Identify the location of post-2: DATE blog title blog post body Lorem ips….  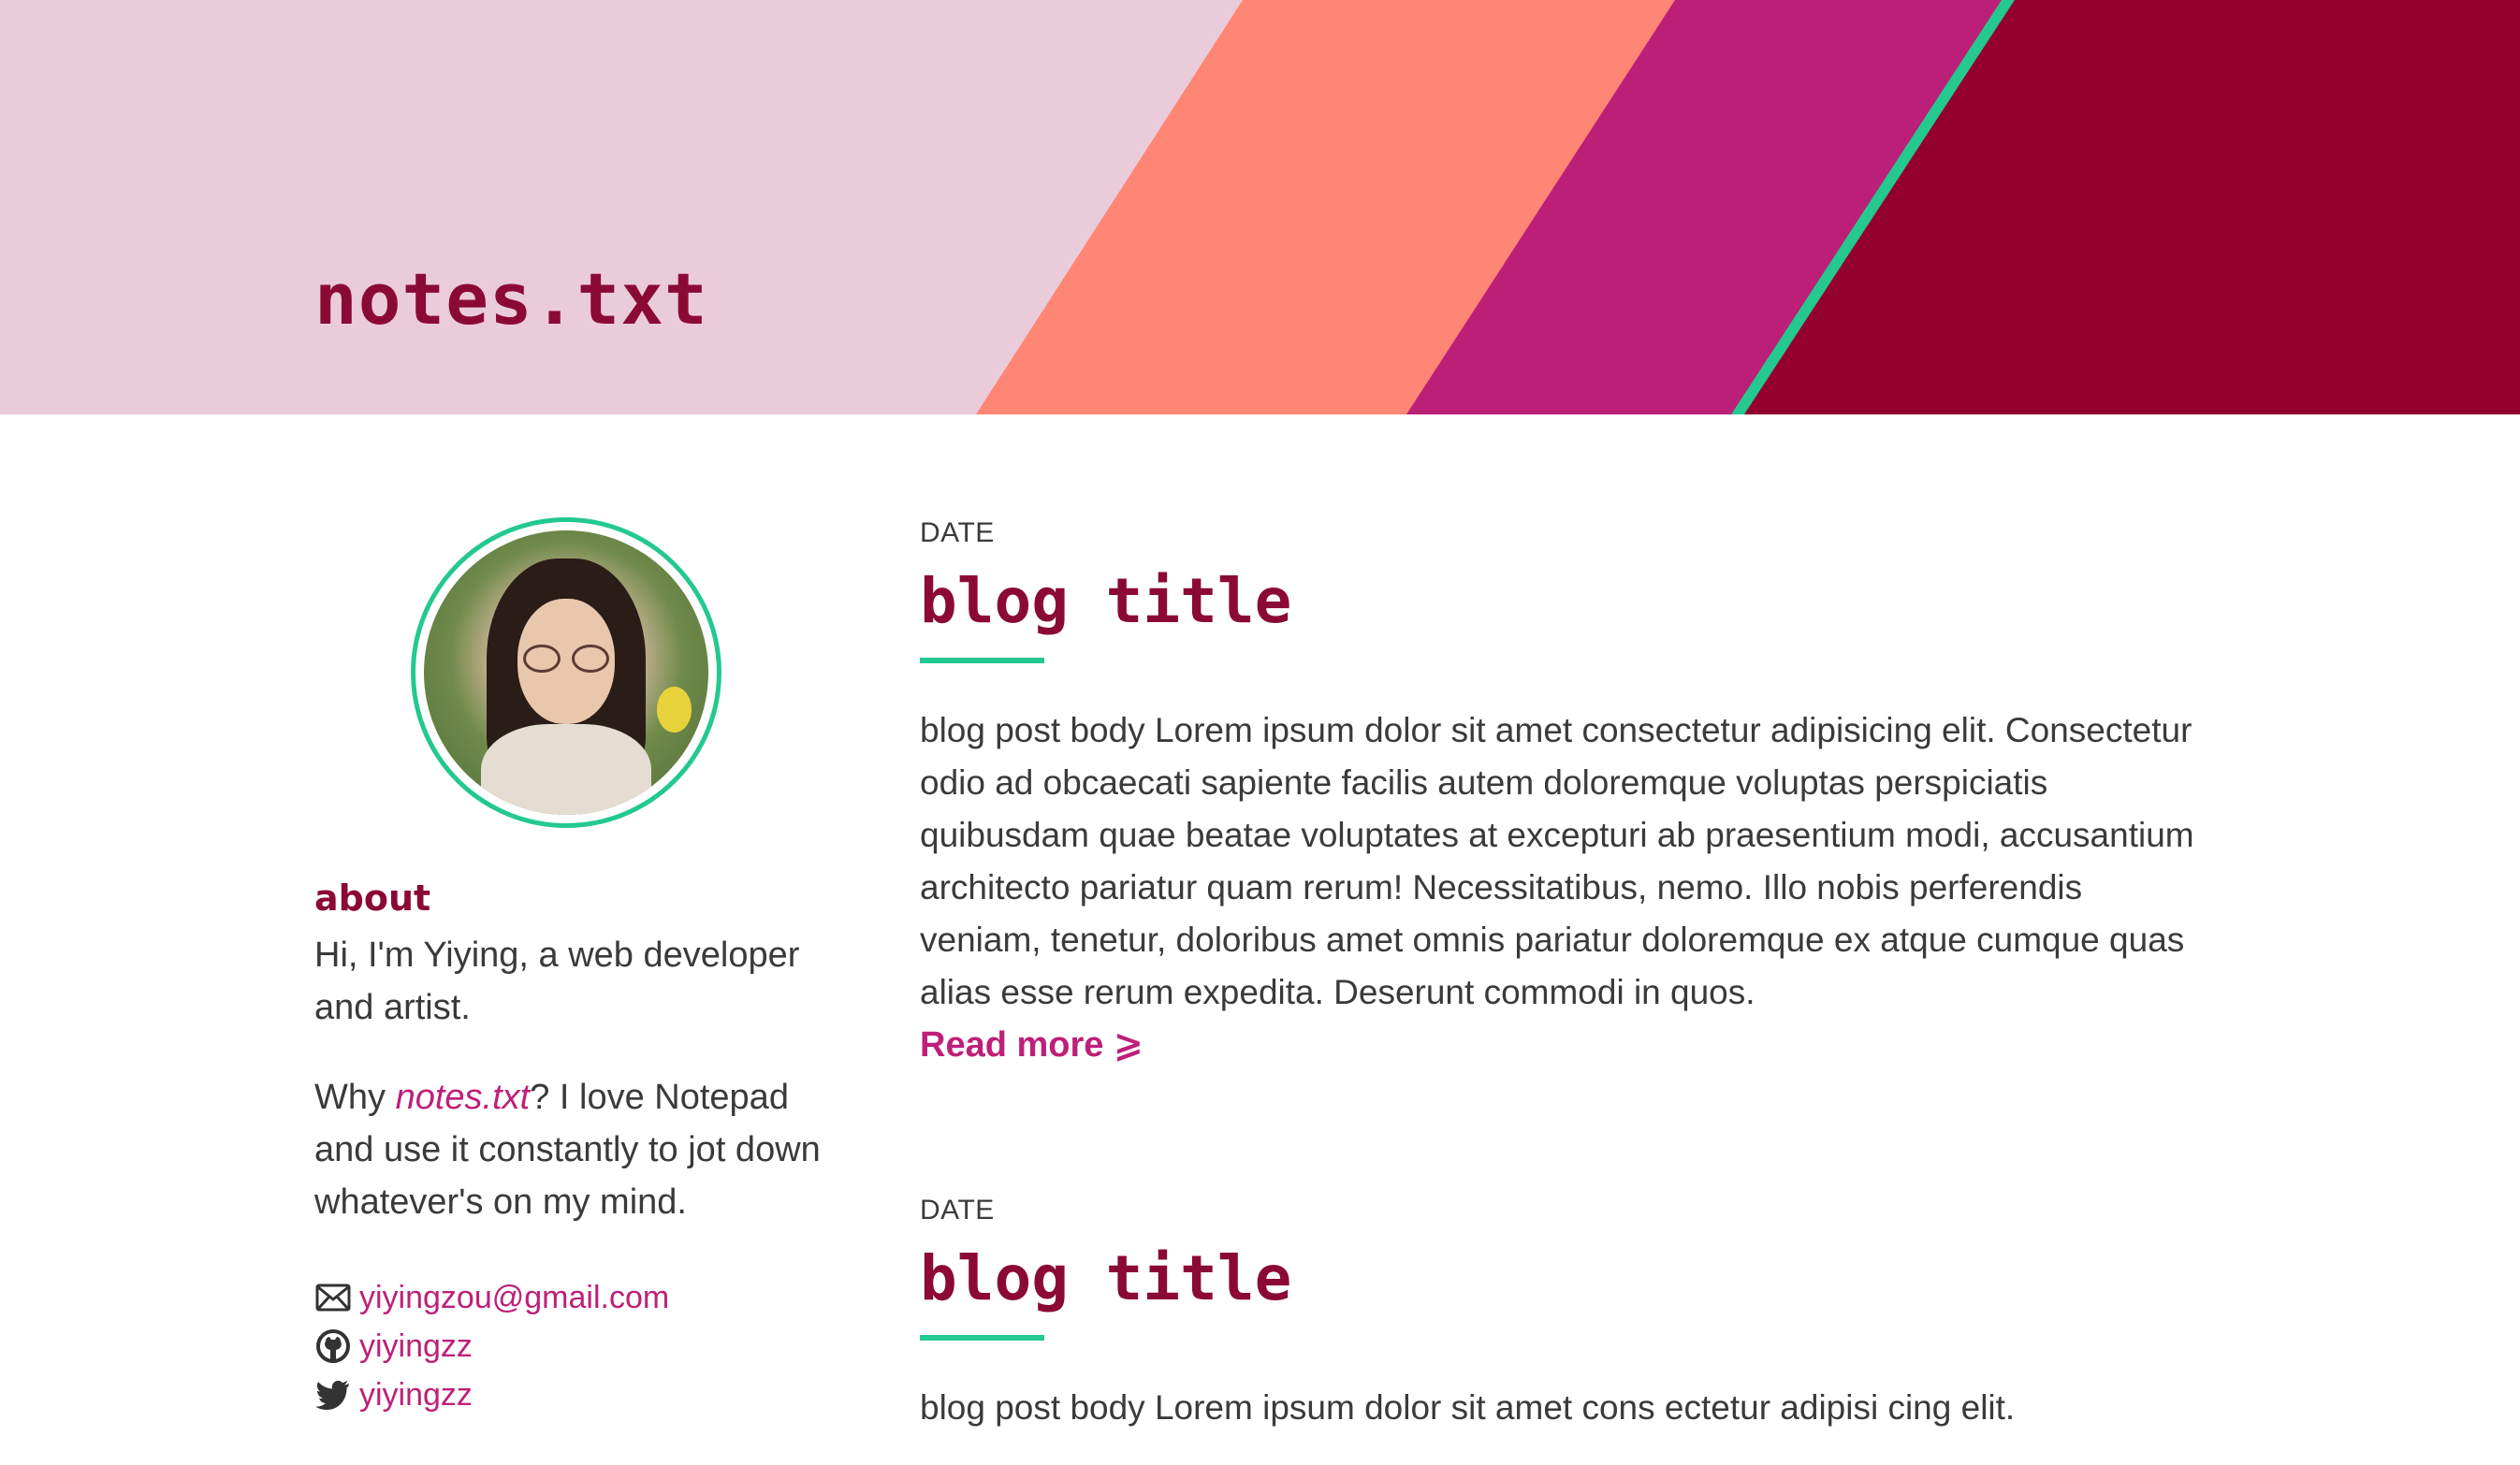
(1565, 1315).